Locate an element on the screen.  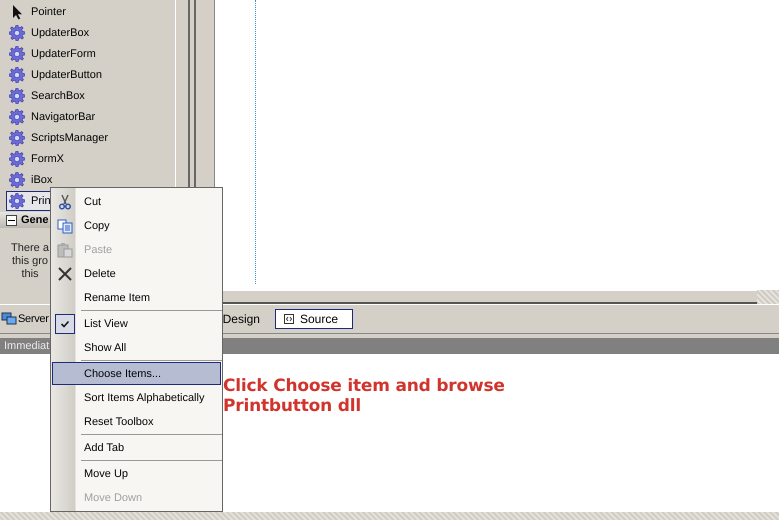
server-explorer-tab: Server is located at coordinates (25, 319).